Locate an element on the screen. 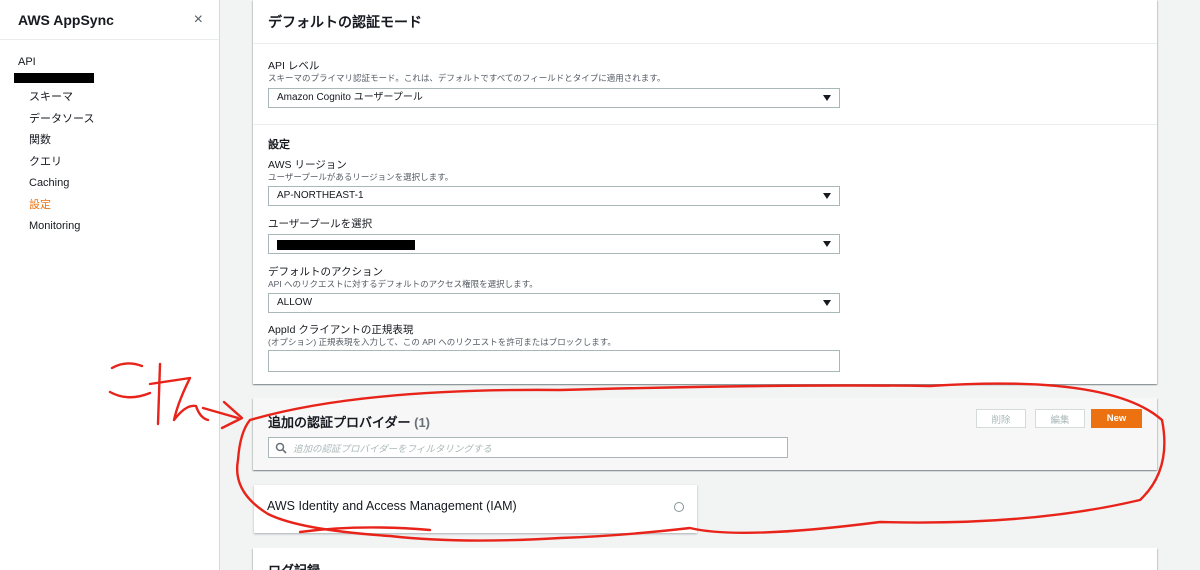 This screenshot has width=1200, height=570. user-pool-select is located at coordinates (554, 244).